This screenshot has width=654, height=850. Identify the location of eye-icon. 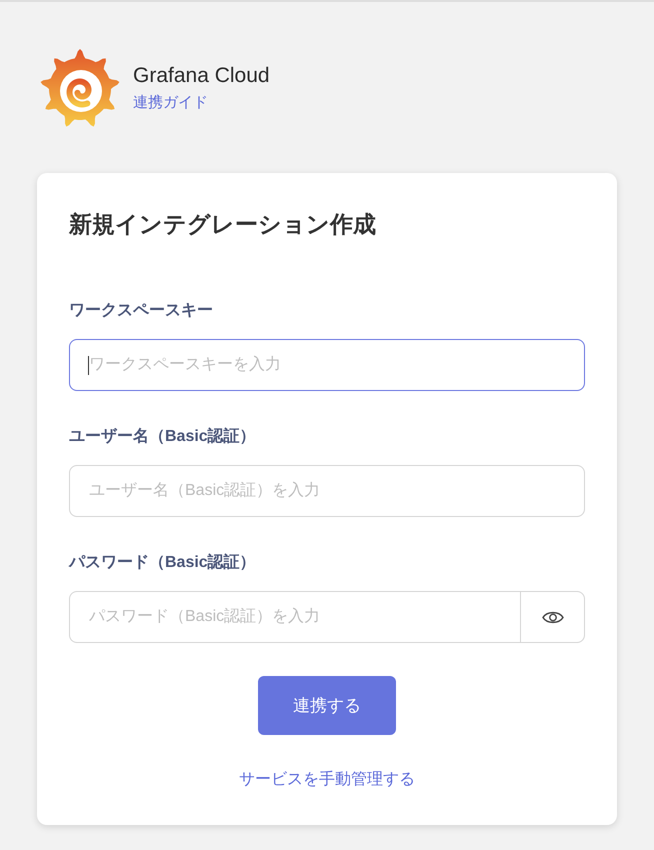
(553, 617).